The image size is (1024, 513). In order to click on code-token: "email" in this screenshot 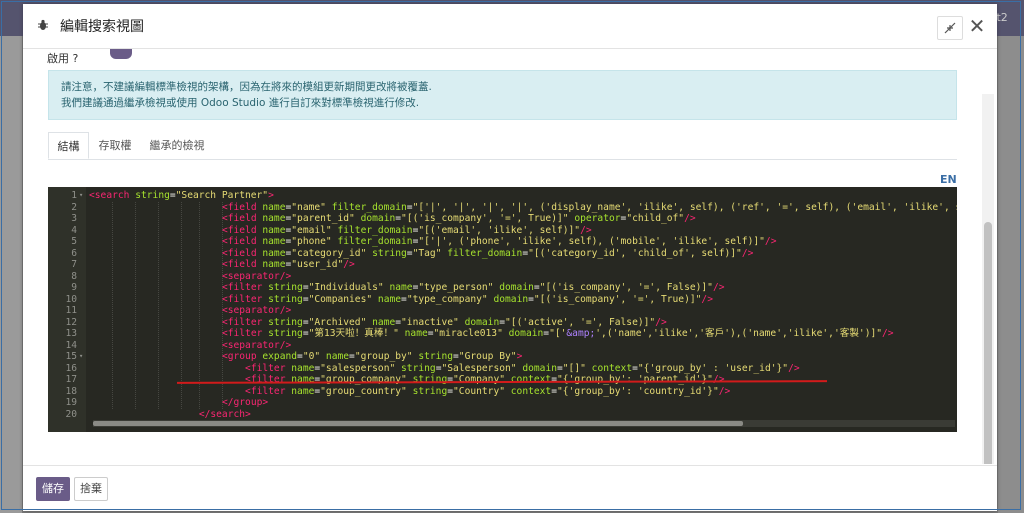, I will do `click(311, 230)`.